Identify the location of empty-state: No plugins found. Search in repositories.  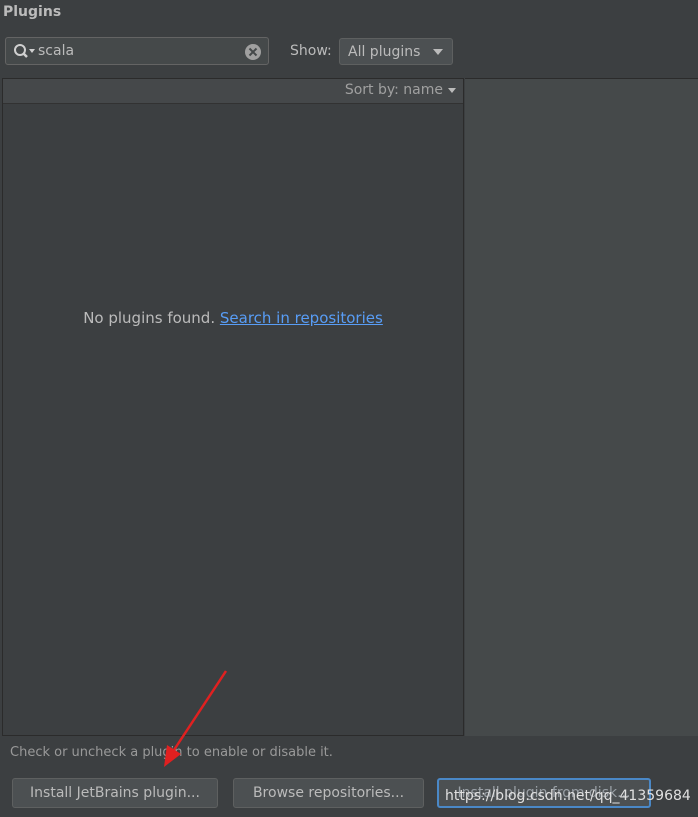
(233, 318).